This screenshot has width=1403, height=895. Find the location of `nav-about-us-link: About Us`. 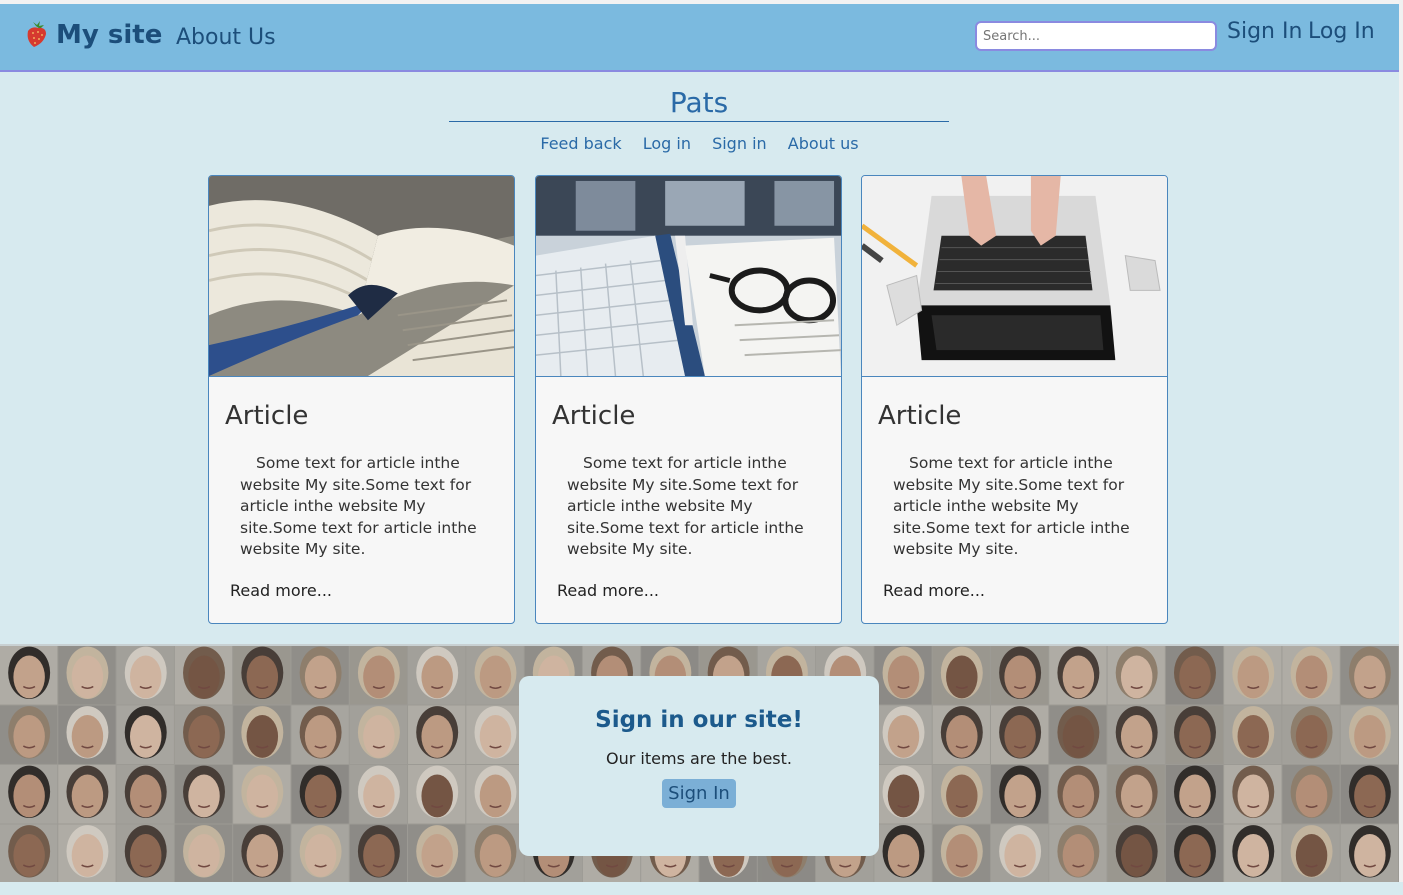

nav-about-us-link: About Us is located at coordinates (226, 37).